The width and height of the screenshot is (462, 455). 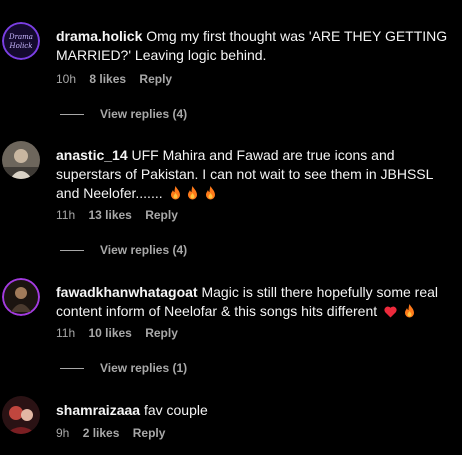 I want to click on avatar-fawadkhanwhatagoat-image, so click(x=21, y=297).